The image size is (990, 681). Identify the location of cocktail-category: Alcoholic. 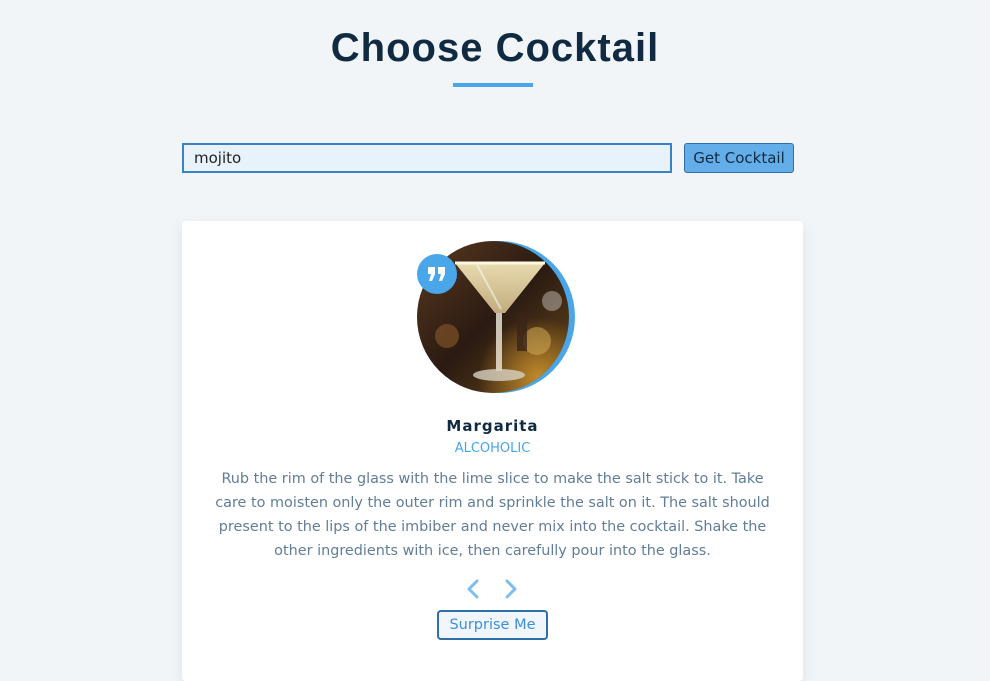
(492, 448).